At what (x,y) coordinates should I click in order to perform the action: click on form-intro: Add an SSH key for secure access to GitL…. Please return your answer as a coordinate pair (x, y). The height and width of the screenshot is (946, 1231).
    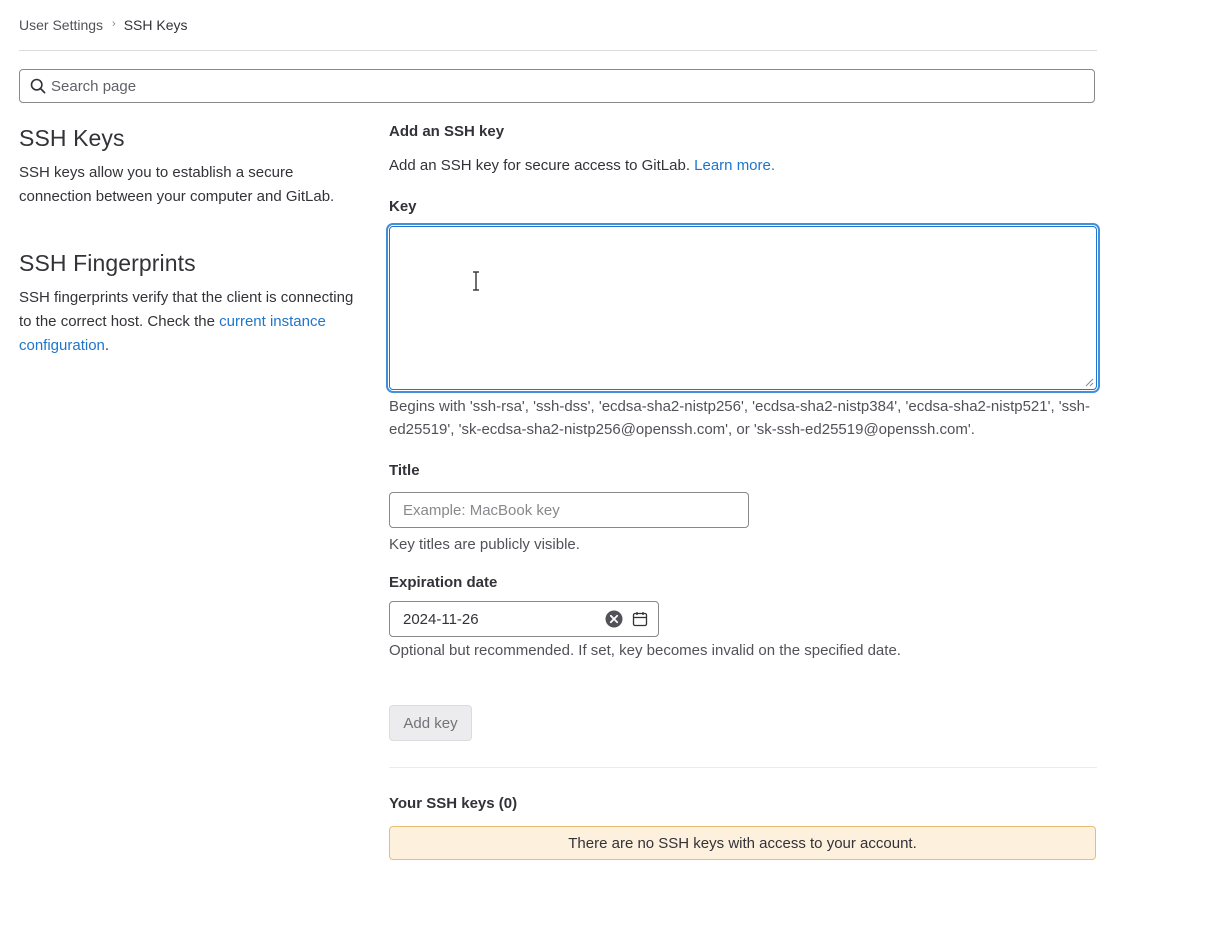
    Looking at the image, I should click on (743, 166).